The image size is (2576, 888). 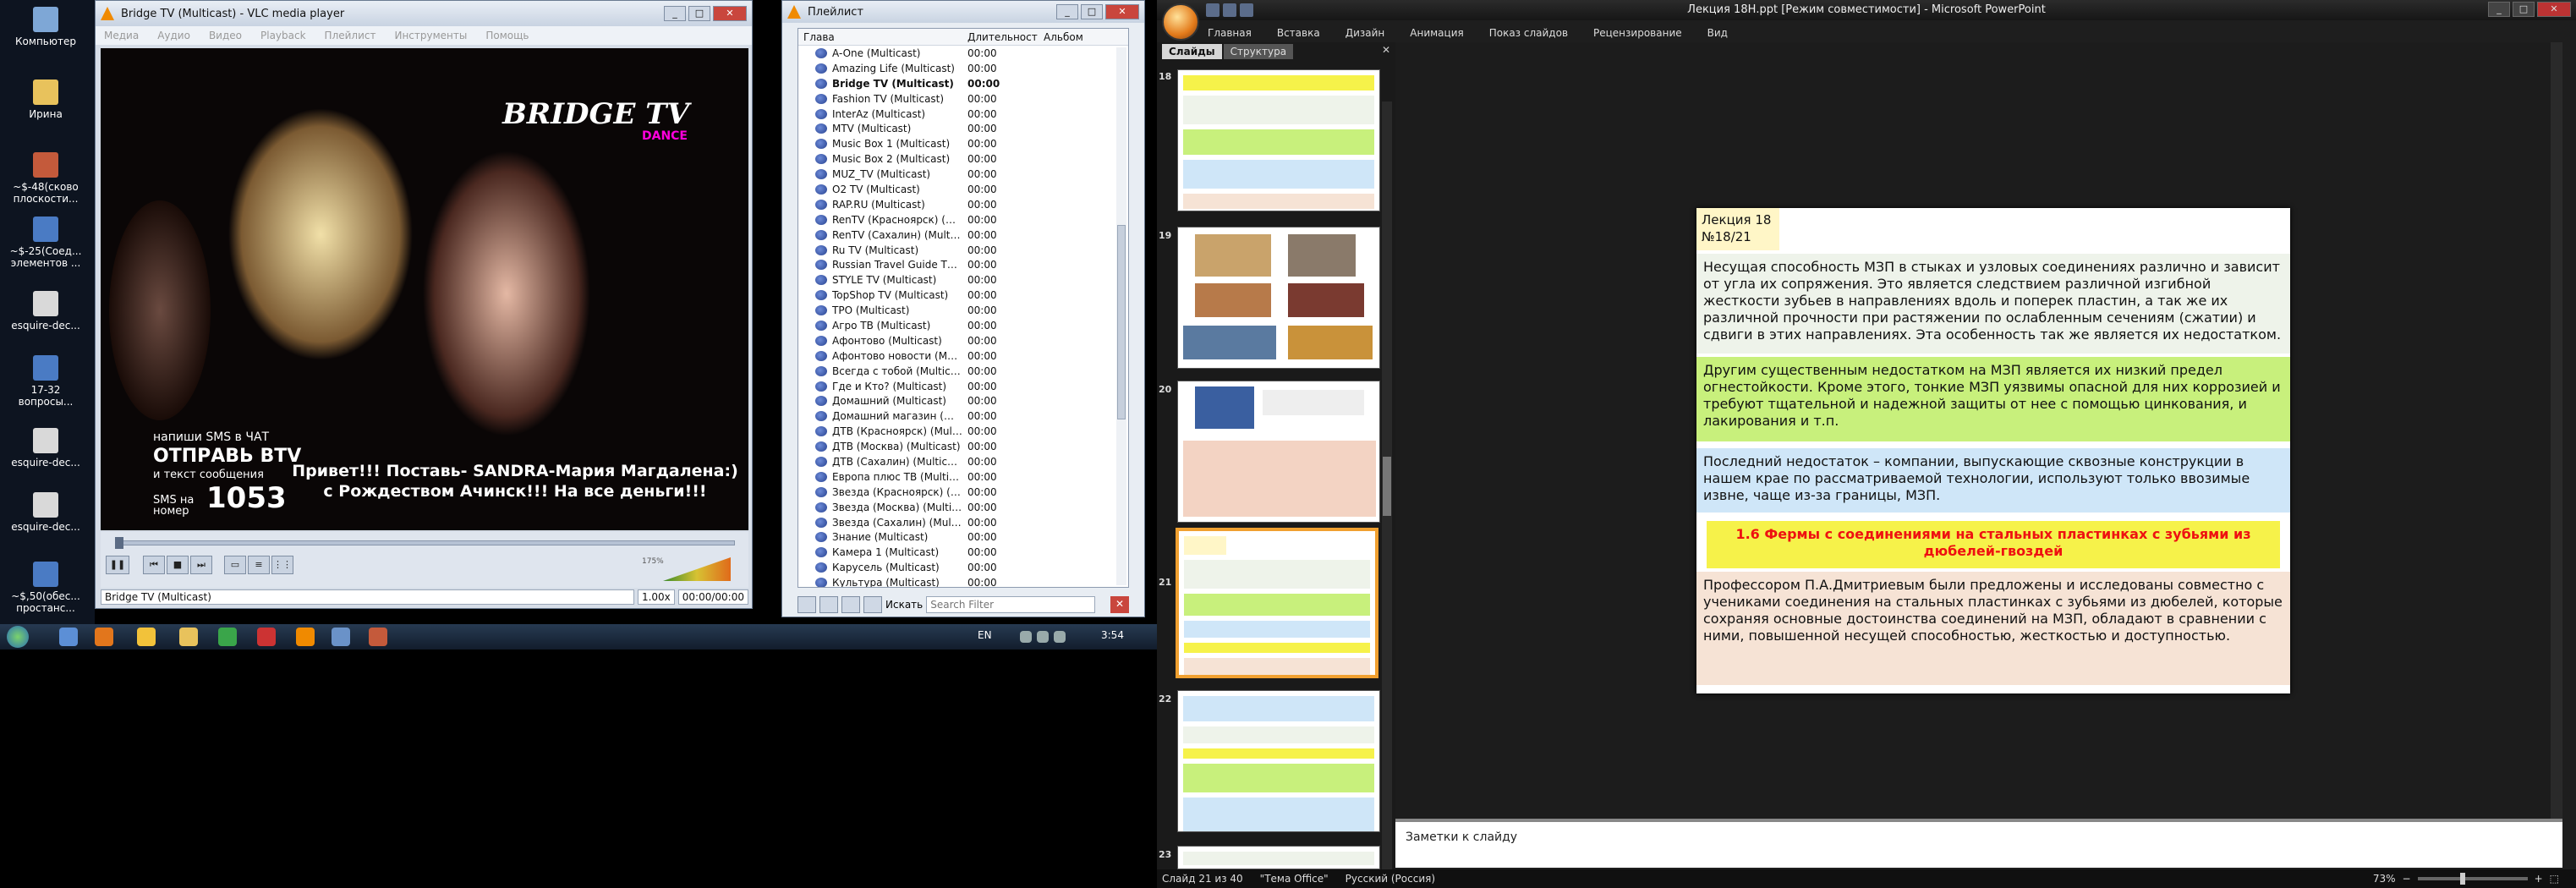 What do you see at coordinates (1119, 604) in the screenshot?
I see `clear-filter-button: ✕` at bounding box center [1119, 604].